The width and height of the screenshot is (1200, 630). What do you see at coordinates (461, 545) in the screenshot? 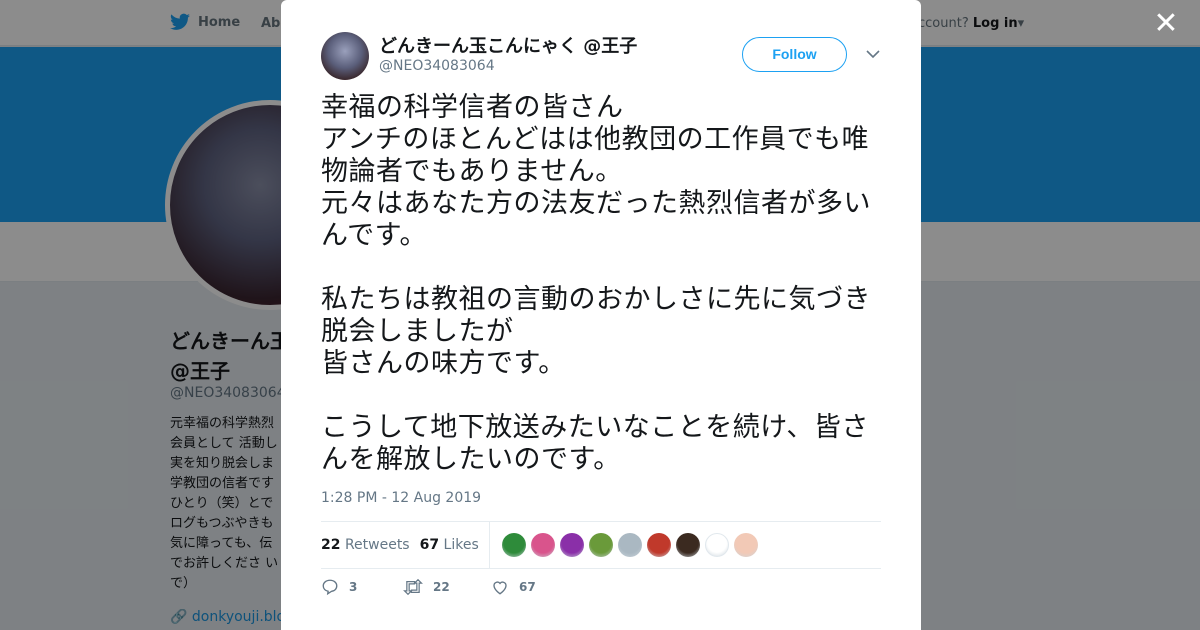
I see `likes-label: Likes` at bounding box center [461, 545].